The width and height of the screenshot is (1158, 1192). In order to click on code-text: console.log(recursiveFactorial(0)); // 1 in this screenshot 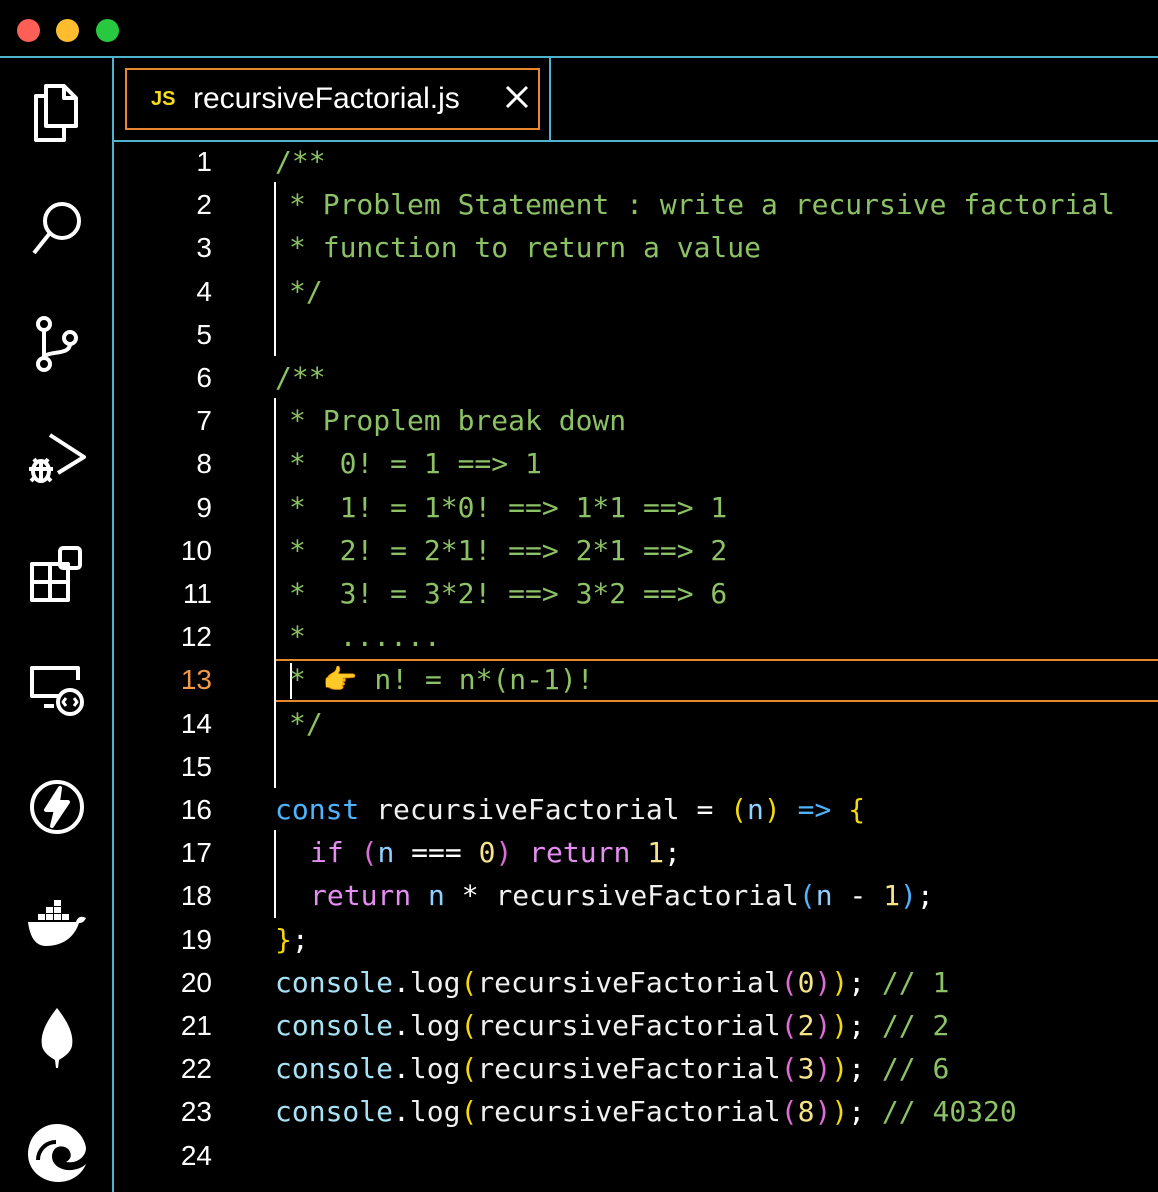, I will do `click(612, 982)`.